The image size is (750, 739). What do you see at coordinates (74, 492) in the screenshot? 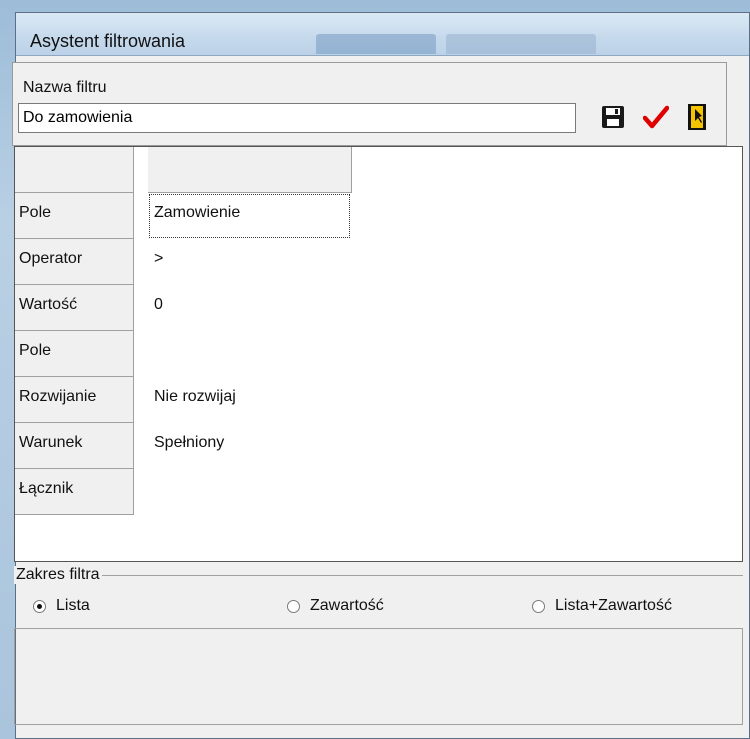
I see `row-header-lacznik: Łącznik` at bounding box center [74, 492].